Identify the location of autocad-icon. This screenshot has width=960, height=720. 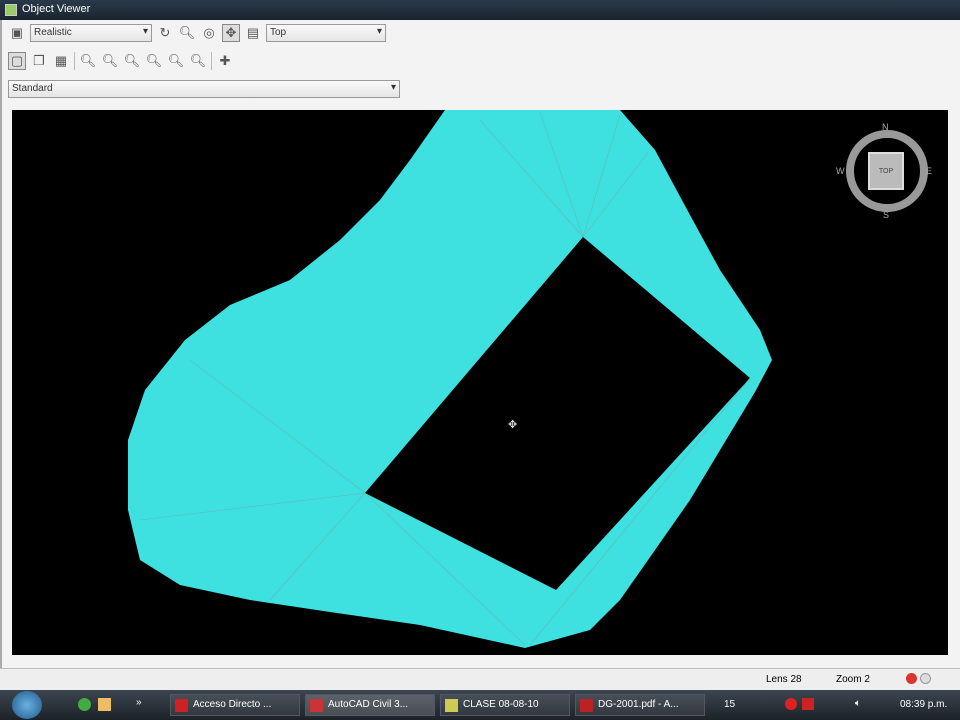
(316, 705).